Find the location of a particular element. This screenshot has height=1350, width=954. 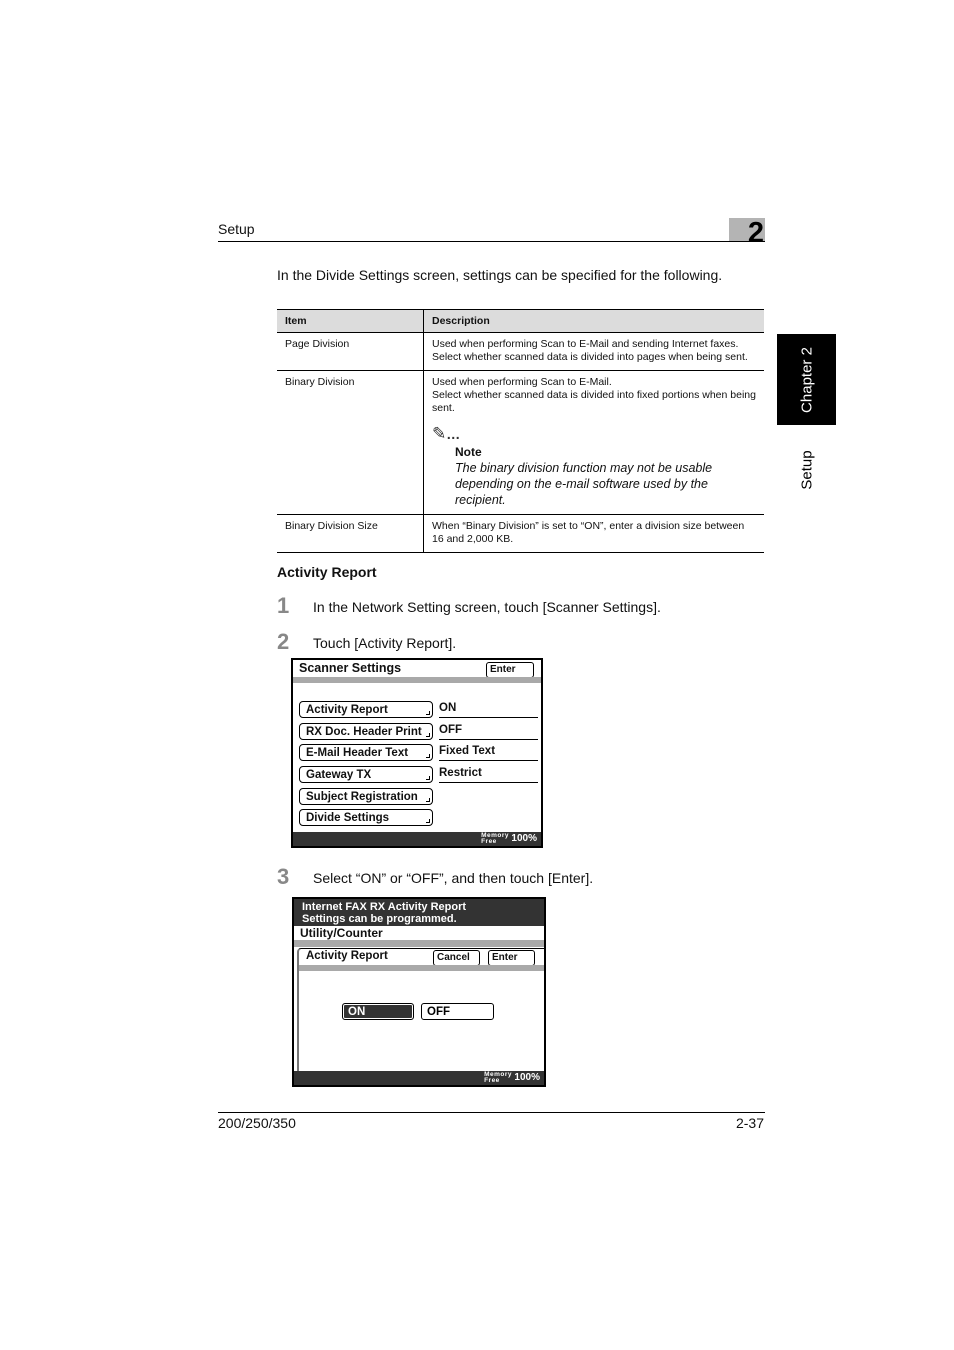

breadcrumb-band is located at coordinates (419, 943).